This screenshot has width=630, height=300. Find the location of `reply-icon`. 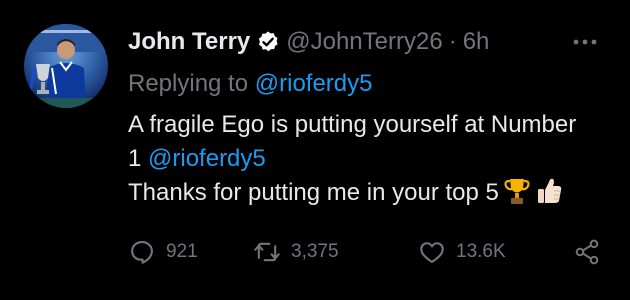

reply-icon is located at coordinates (142, 252).